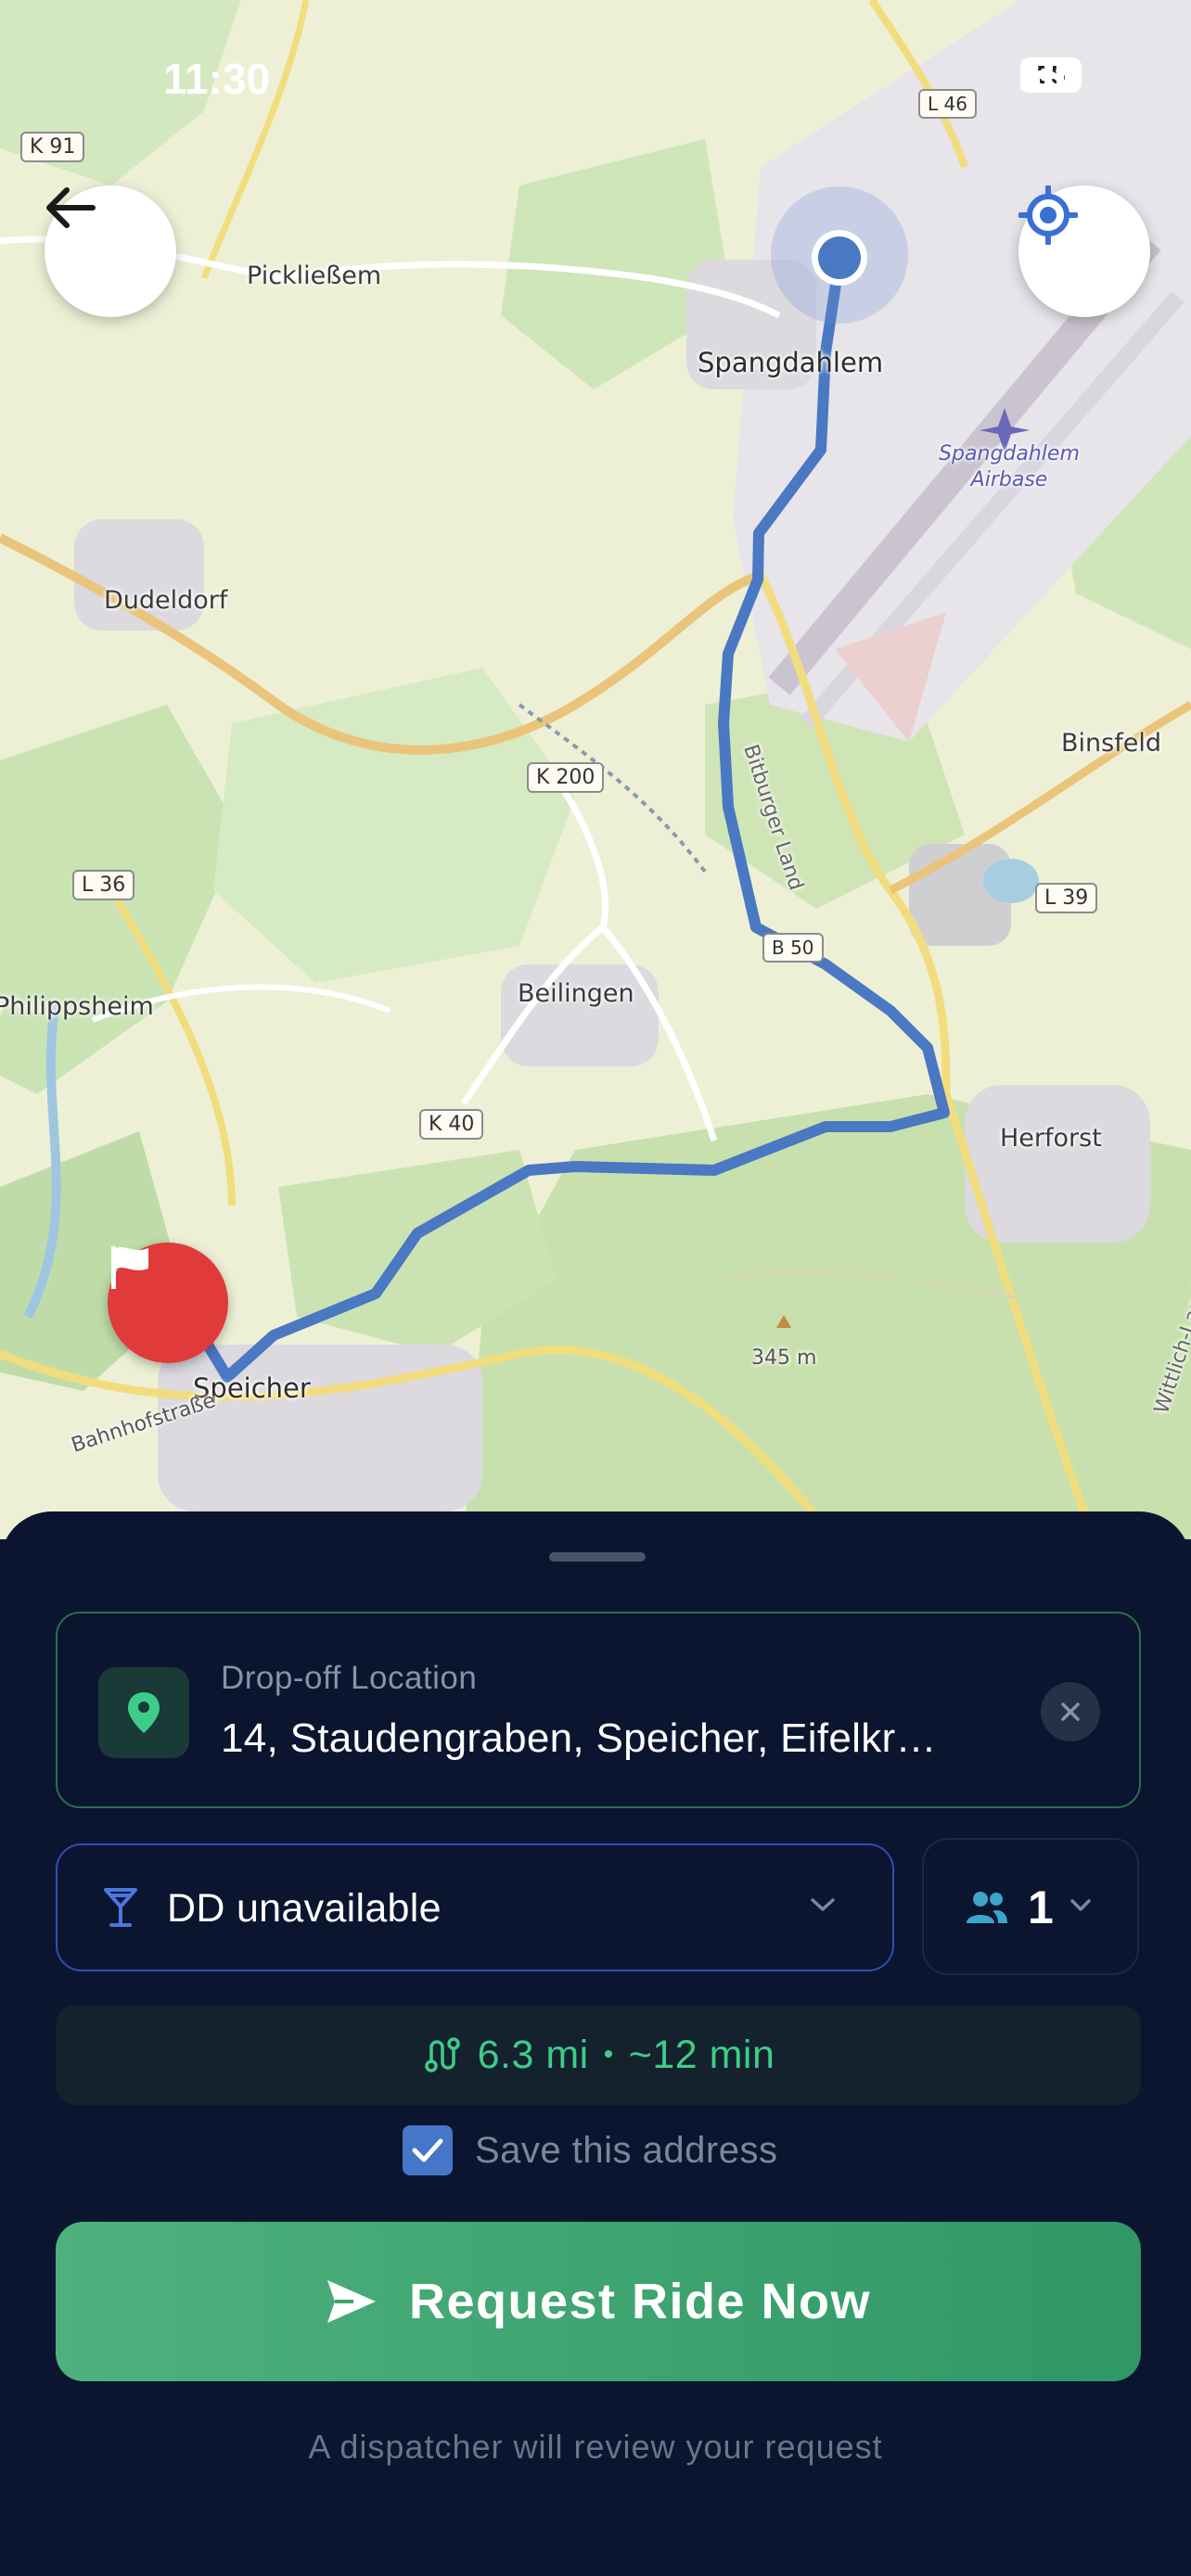 The width and height of the screenshot is (1191, 2576). I want to click on send-icon, so click(351, 2301).